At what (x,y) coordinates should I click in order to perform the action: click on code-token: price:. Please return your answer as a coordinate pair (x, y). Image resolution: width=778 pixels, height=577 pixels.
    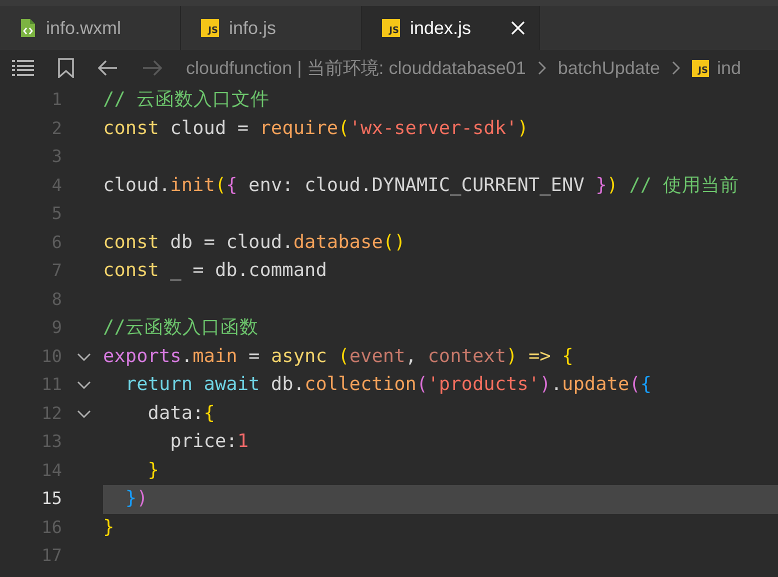
    Looking at the image, I should click on (203, 441).